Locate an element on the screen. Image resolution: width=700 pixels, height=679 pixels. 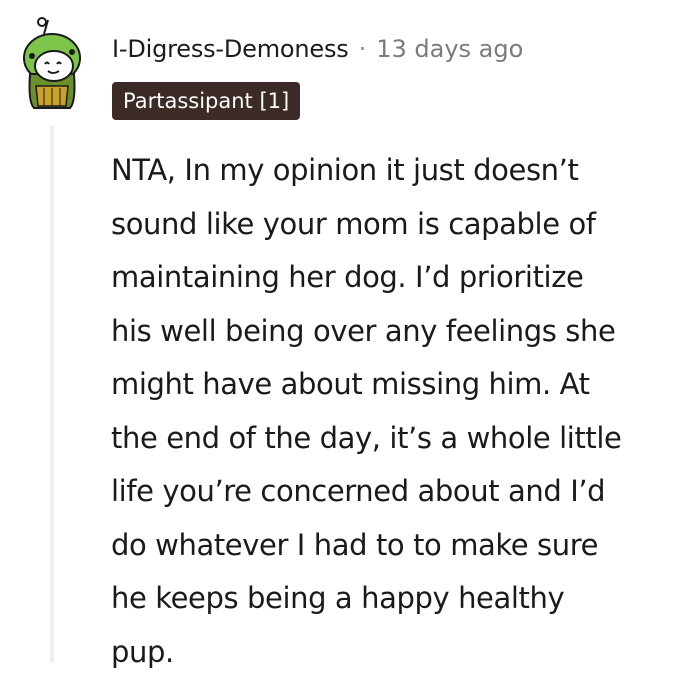
comment-meta: I-Digress-Demoness · 13 days ago is located at coordinates (317, 49).